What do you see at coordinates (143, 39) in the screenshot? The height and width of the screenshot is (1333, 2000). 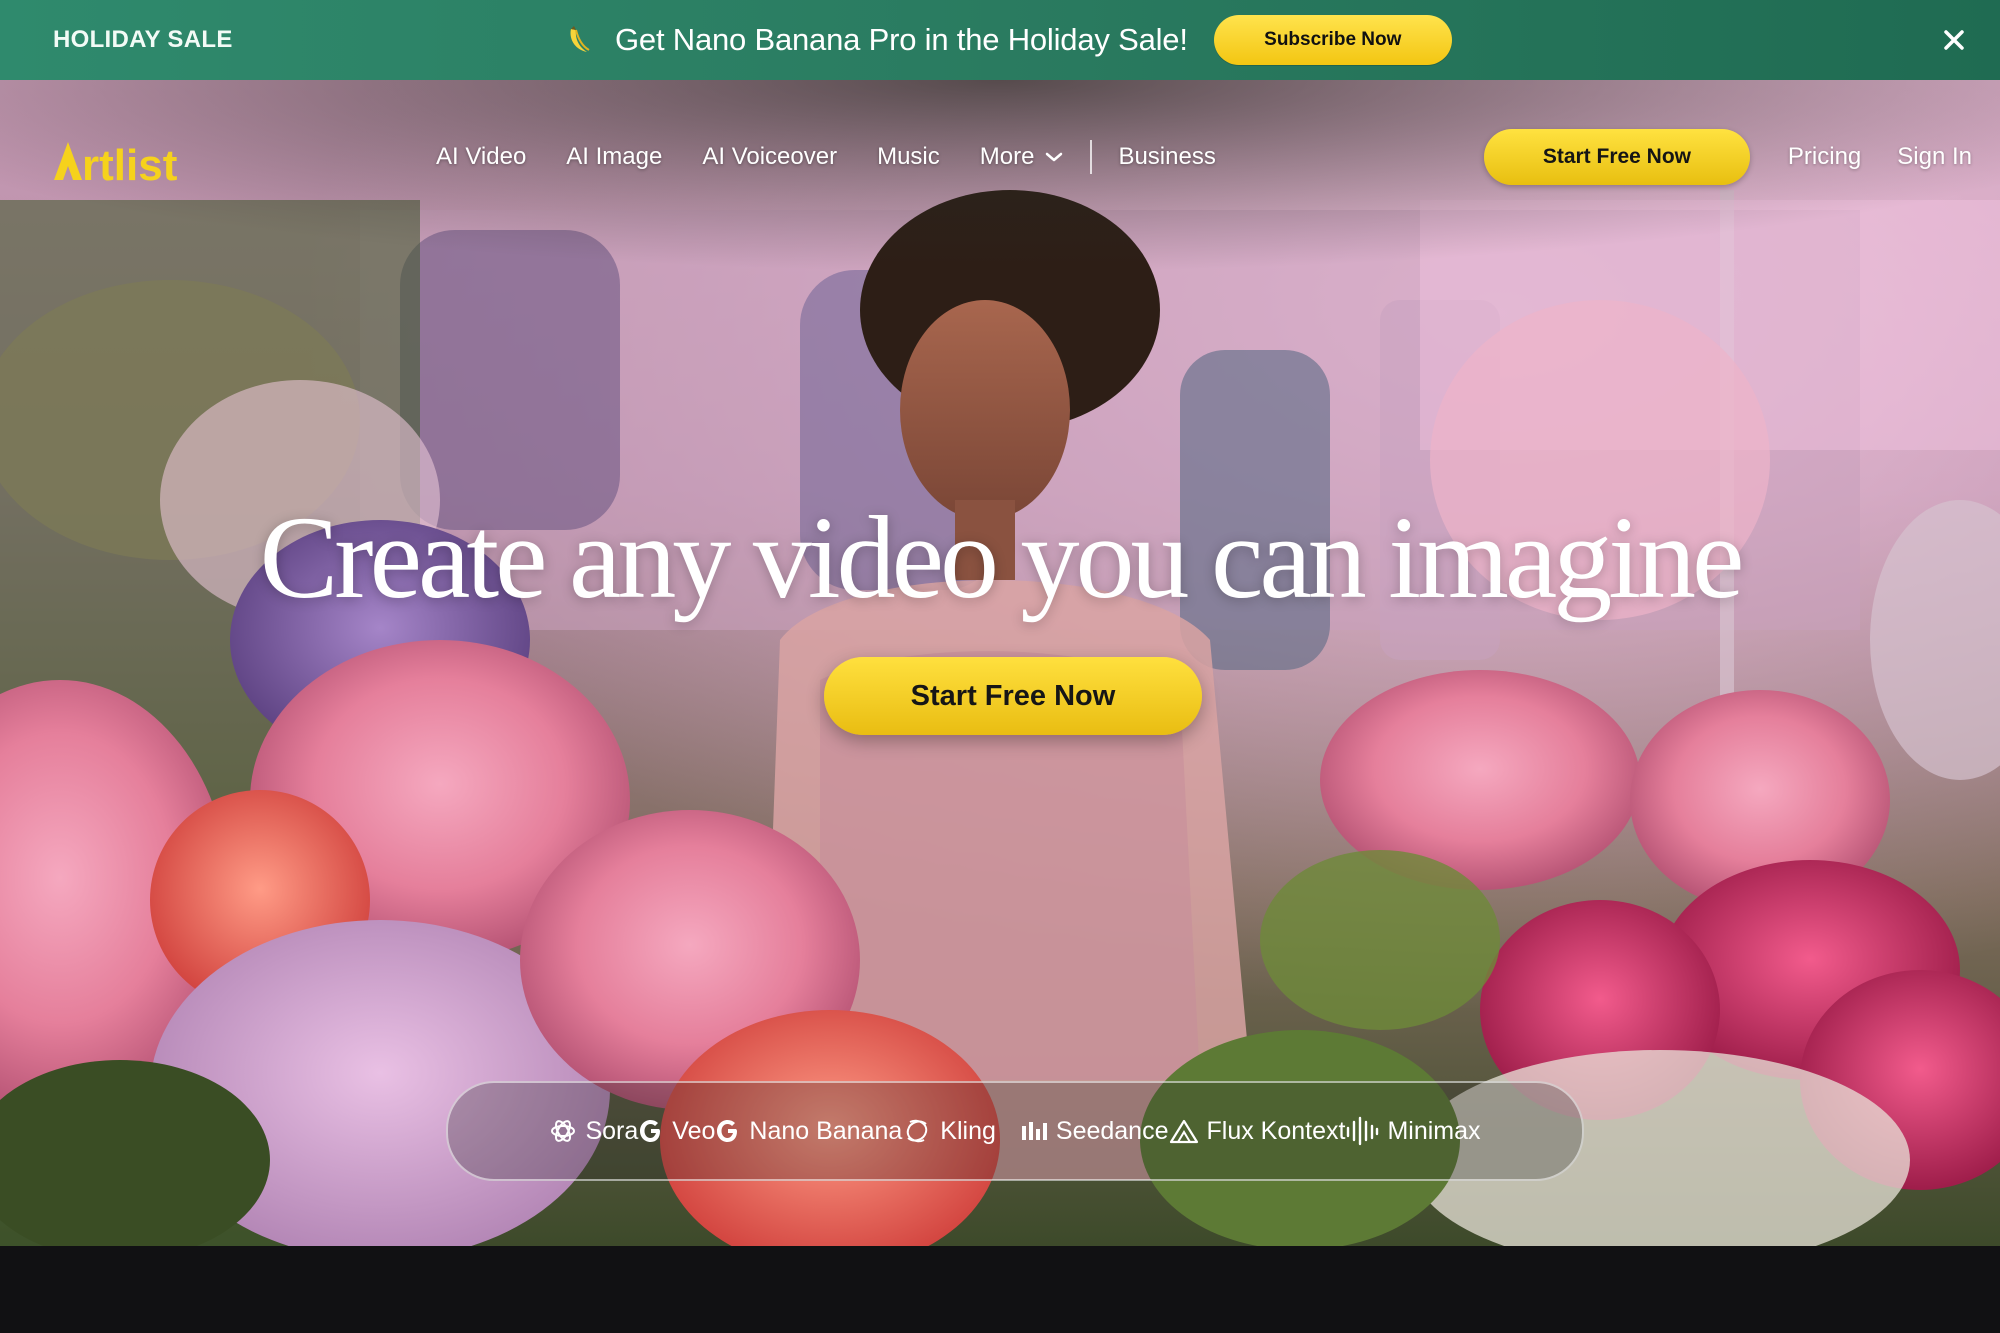 I see `holiday-sale-tag: HOLIDAY SALE` at bounding box center [143, 39].